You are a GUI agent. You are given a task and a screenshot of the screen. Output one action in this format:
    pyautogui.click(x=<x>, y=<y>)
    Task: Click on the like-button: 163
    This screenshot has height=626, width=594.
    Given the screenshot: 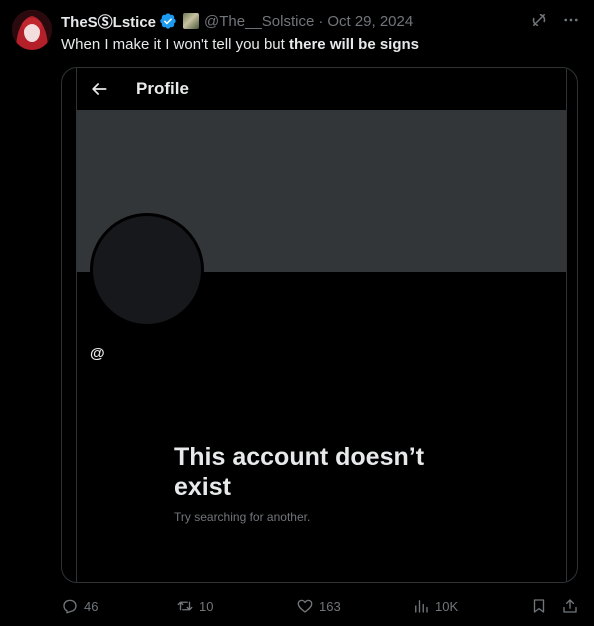 What is the action you would take?
    pyautogui.click(x=318, y=606)
    